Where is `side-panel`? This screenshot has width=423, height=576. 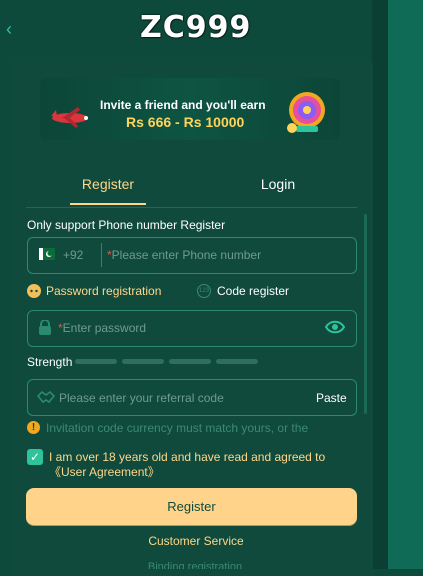 side-panel is located at coordinates (405, 284).